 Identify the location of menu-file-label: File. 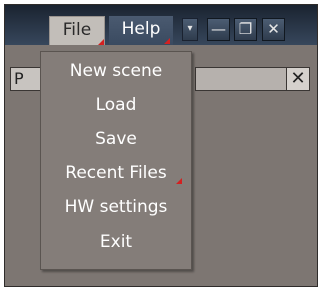
(77, 30).